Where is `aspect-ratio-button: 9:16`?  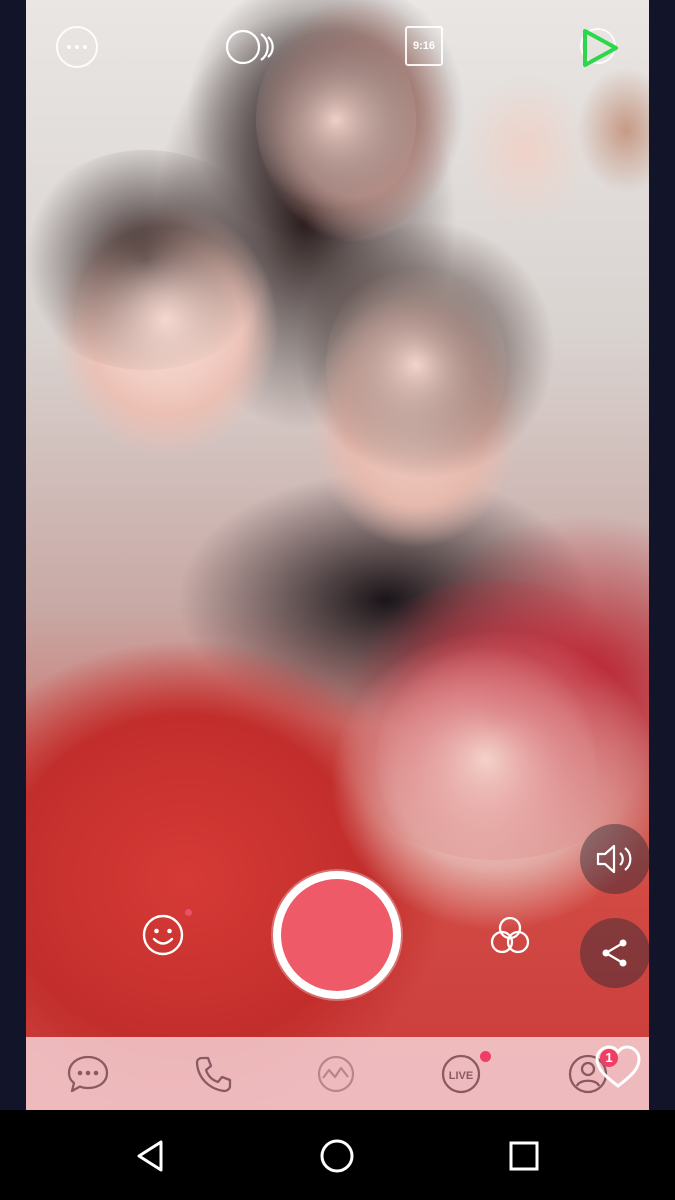 aspect-ratio-button: 9:16 is located at coordinates (424, 46).